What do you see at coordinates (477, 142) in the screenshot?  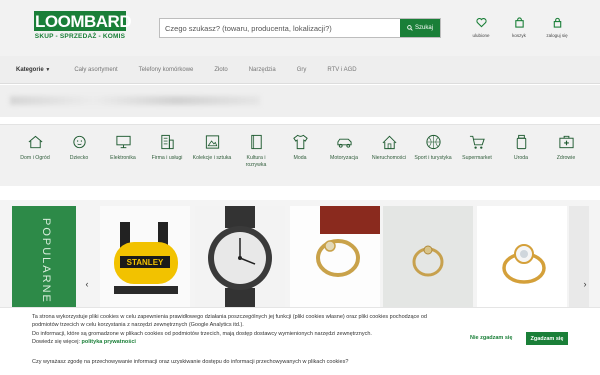 I see `cart-icon` at bounding box center [477, 142].